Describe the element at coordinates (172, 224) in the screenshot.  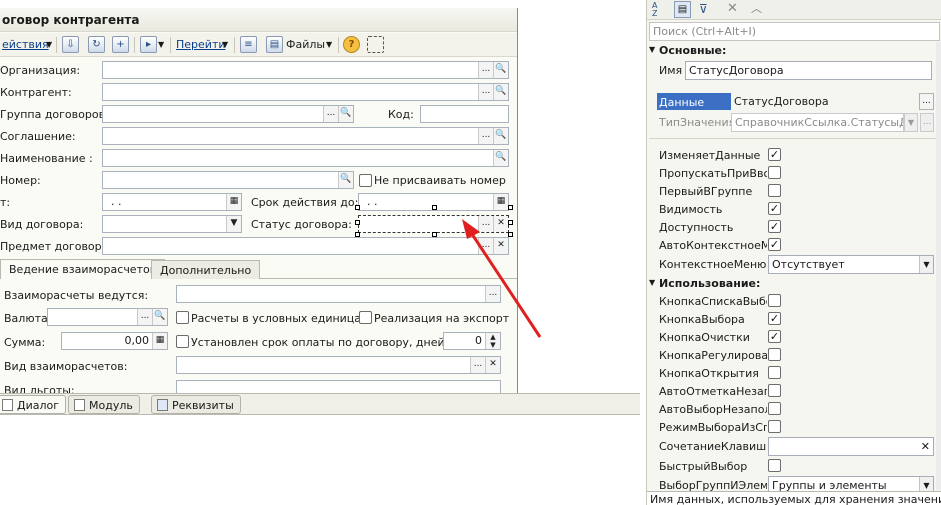
I see `contract-kind-select: ▼` at that location.